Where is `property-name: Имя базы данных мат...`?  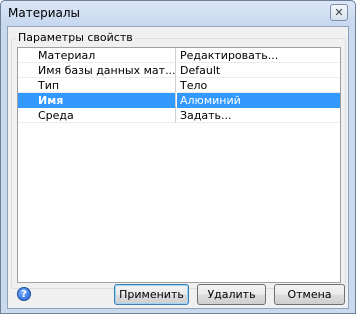 property-name: Имя базы данных мат... is located at coordinates (97, 70).